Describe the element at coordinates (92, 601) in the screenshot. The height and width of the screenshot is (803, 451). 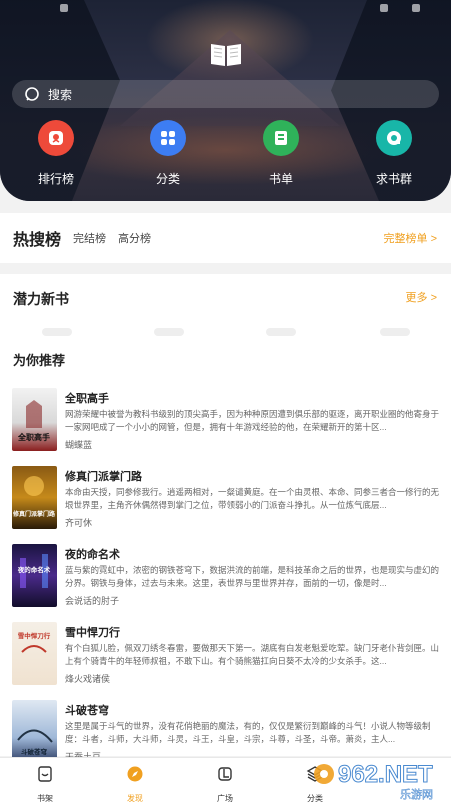
I see `book-author: 会说话的肘子` at that location.